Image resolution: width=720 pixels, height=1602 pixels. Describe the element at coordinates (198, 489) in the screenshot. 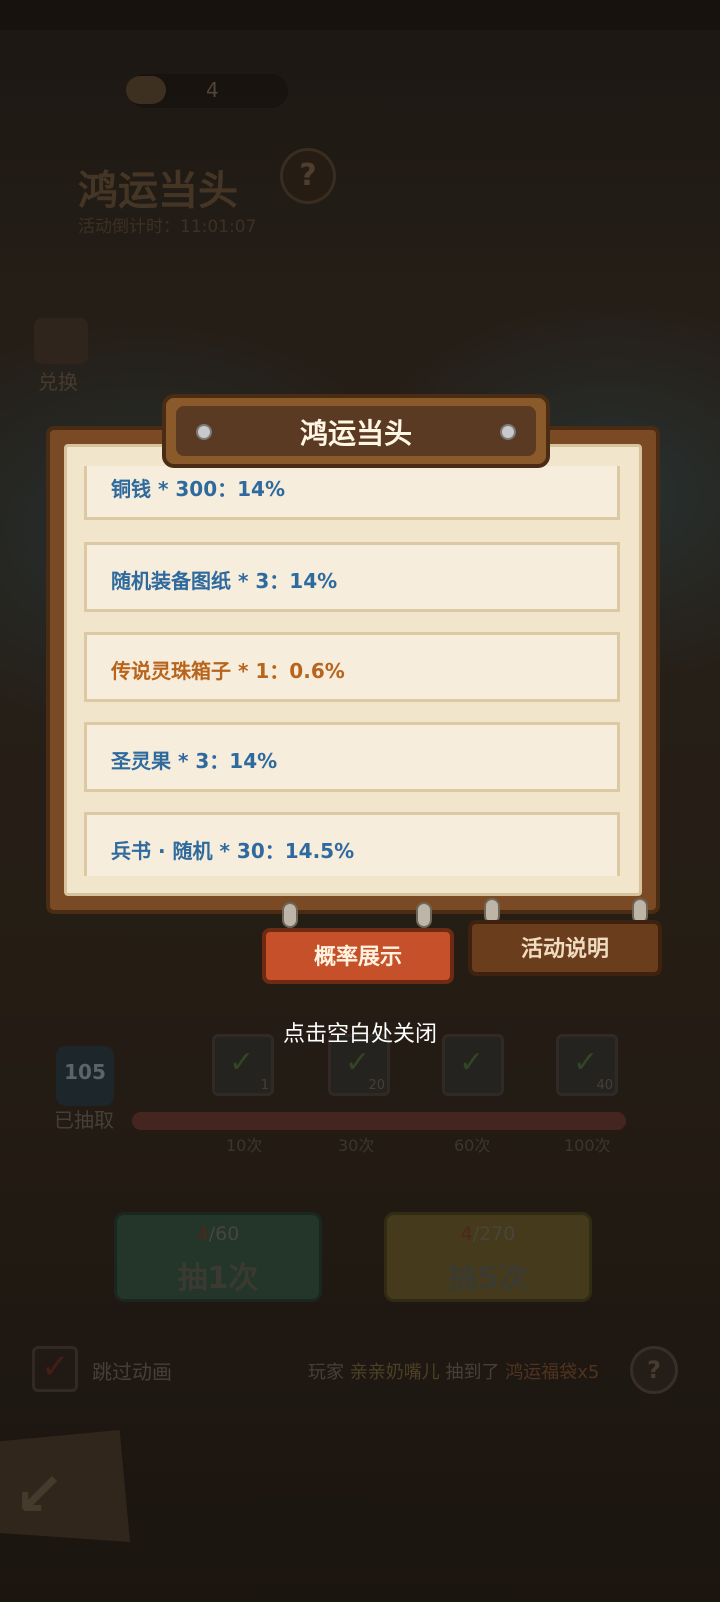

I see `item-text: 铜钱 * 300：14%` at that location.